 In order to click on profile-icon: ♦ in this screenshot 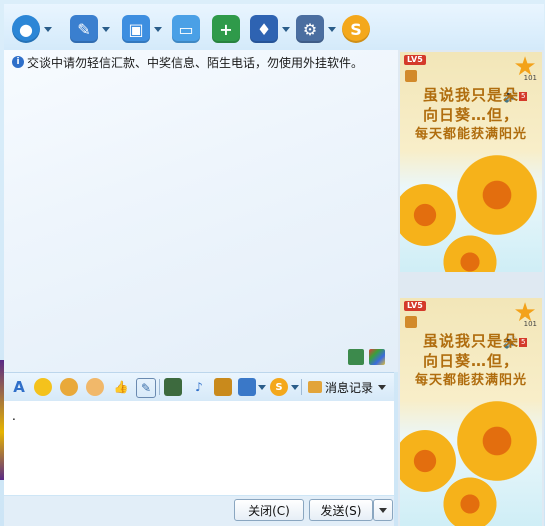, I will do `click(264, 29)`.